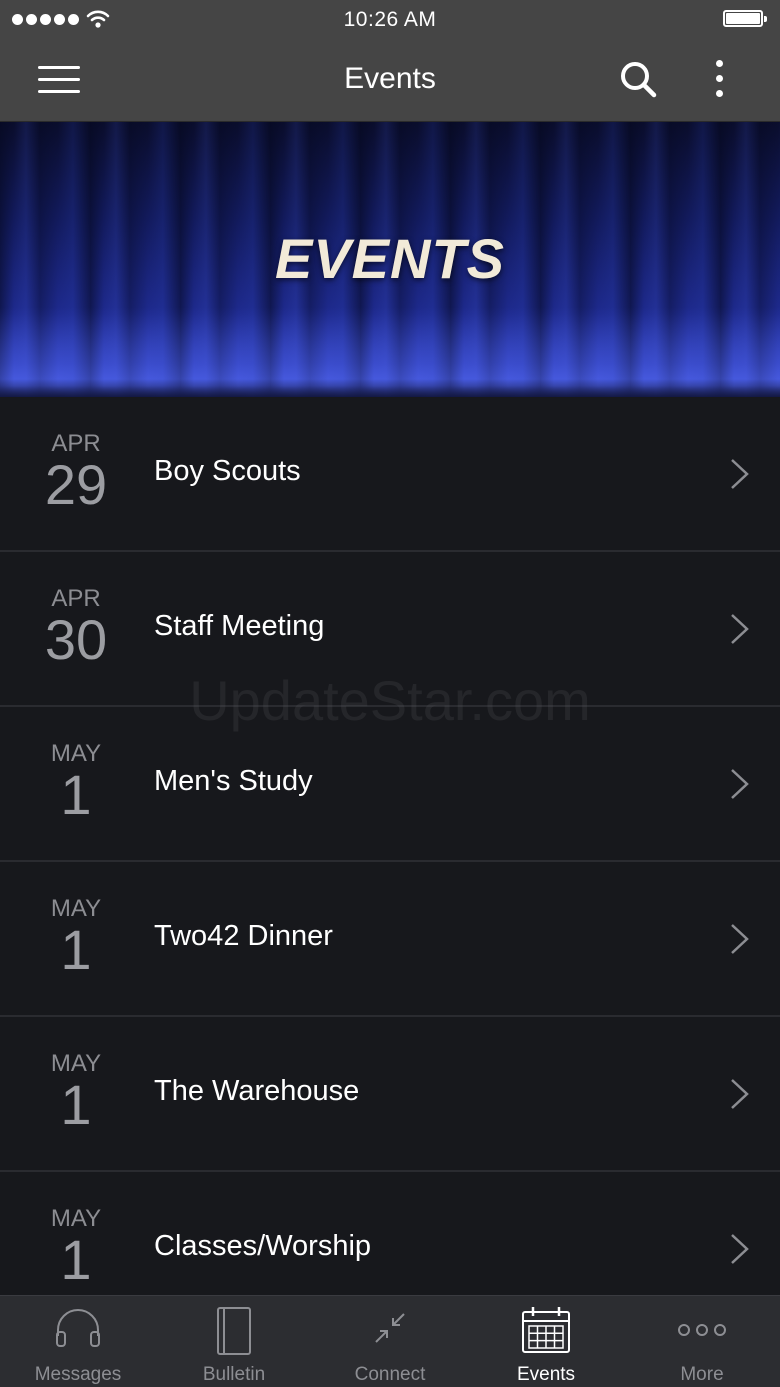  I want to click on bulletin-icon, so click(234, 1331).